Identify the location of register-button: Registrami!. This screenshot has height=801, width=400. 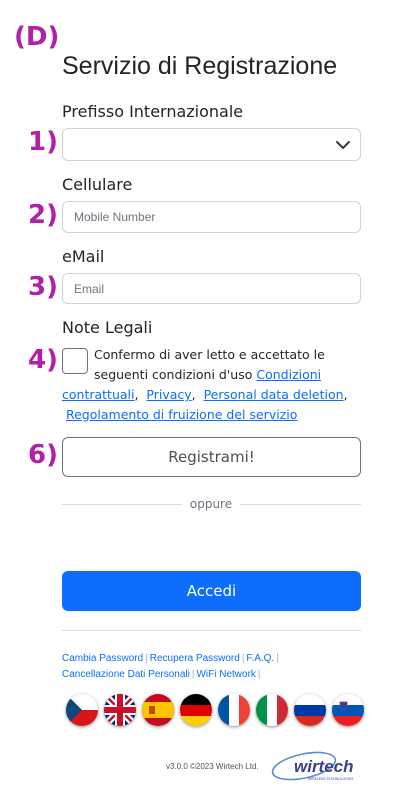
(211, 457).